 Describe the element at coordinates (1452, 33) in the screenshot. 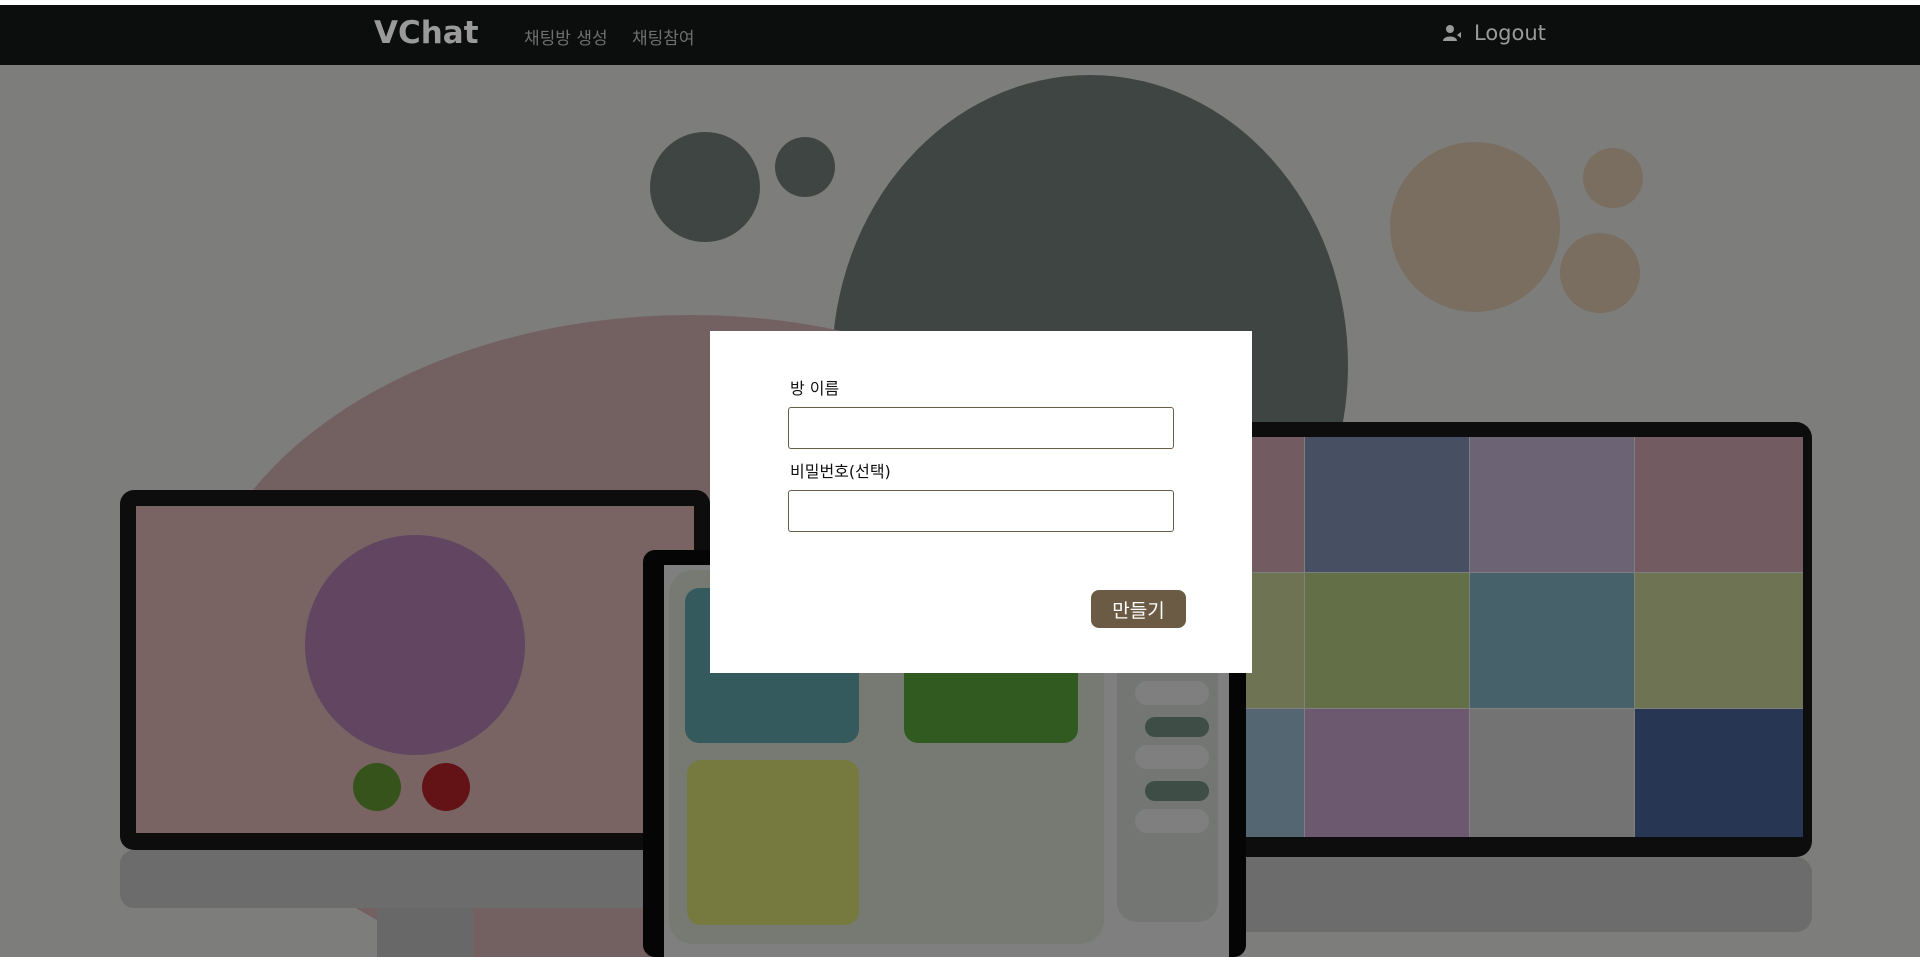

I see `user-icon` at that location.